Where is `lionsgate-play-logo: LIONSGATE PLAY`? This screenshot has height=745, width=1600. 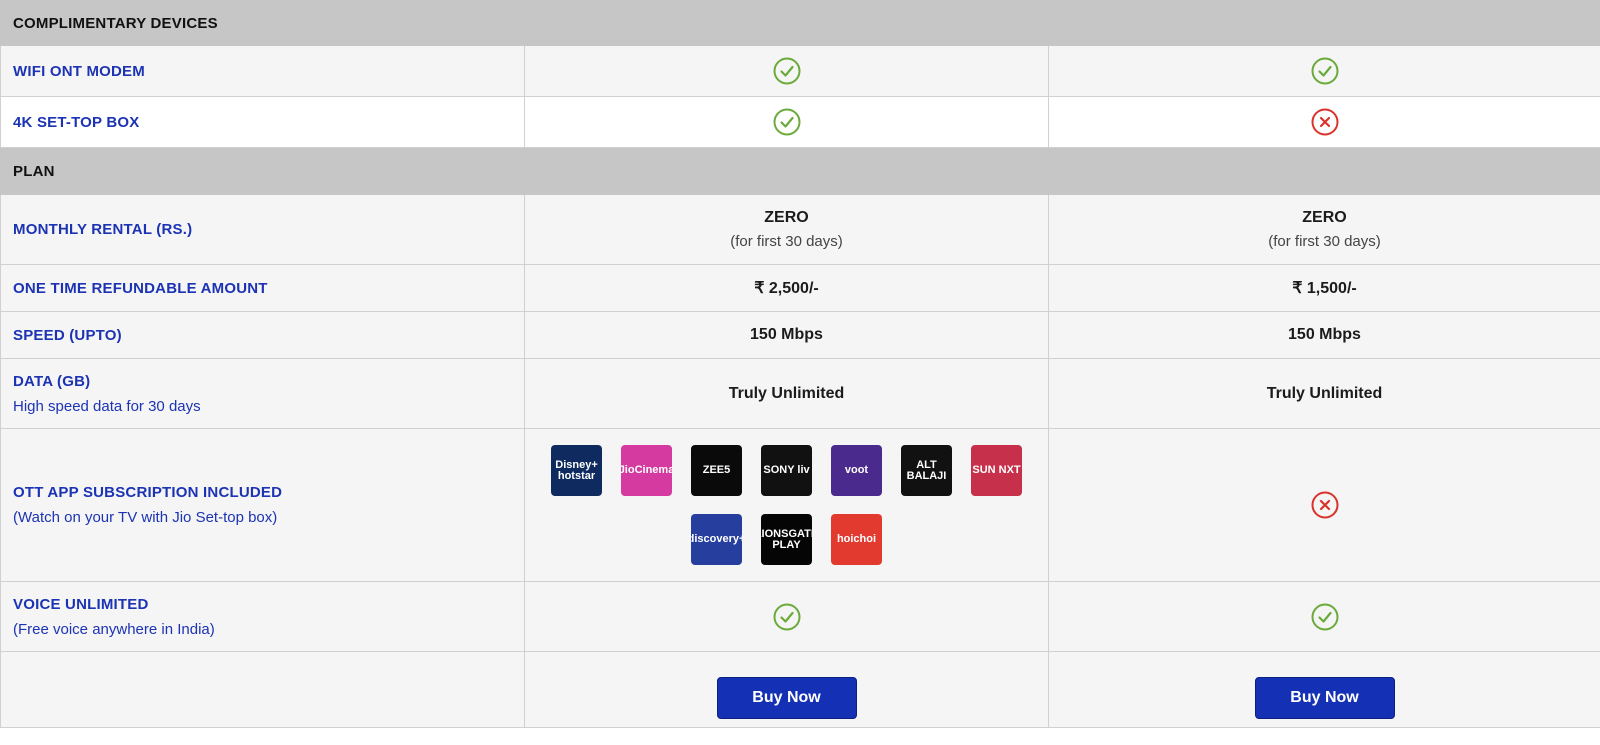
lionsgate-play-logo: LIONSGATE PLAY is located at coordinates (786, 539).